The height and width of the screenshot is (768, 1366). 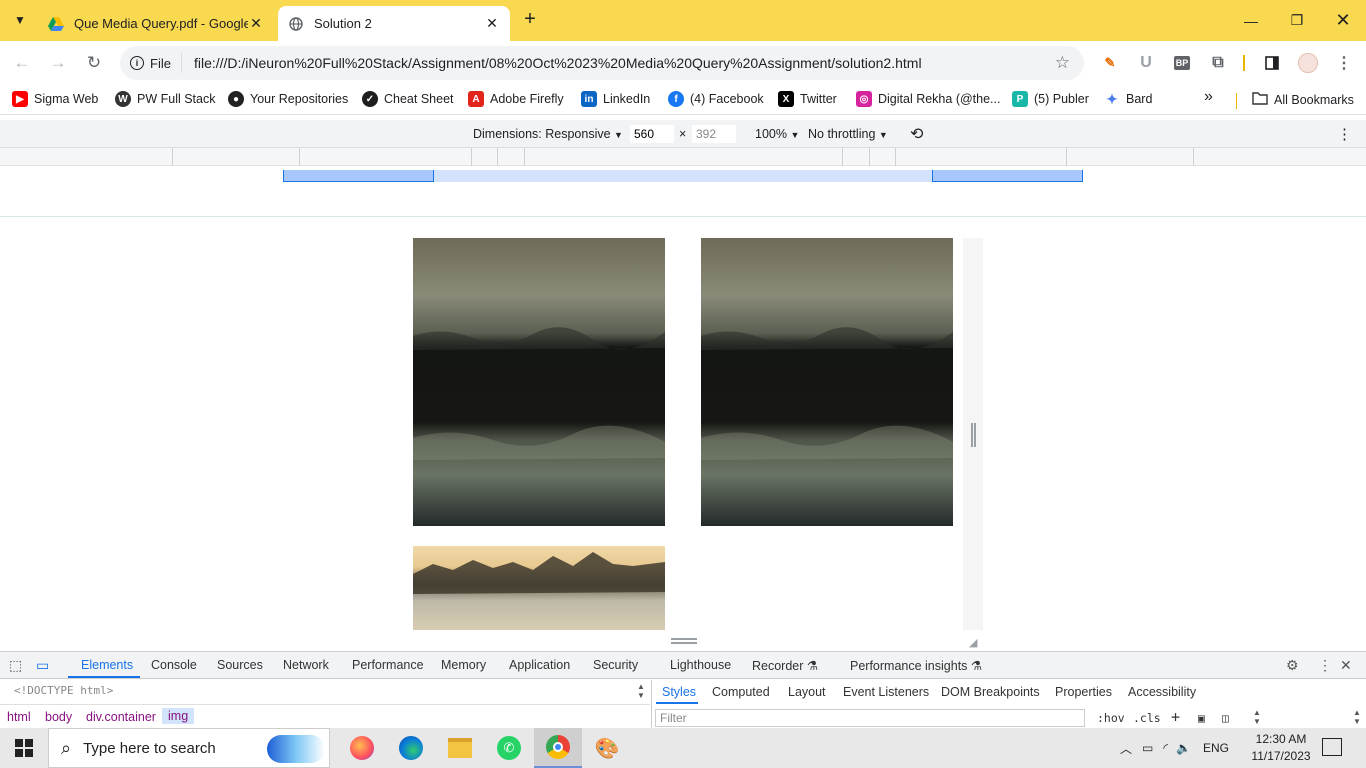 What do you see at coordinates (1182, 63) in the screenshot?
I see `bp-extension-icon: BP` at bounding box center [1182, 63].